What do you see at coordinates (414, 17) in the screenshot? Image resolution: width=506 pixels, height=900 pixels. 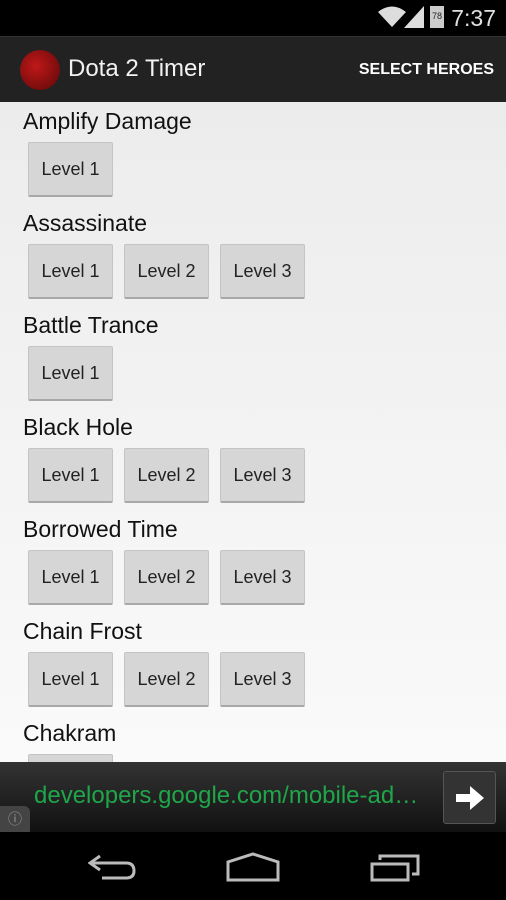 I see `signal-icon` at bounding box center [414, 17].